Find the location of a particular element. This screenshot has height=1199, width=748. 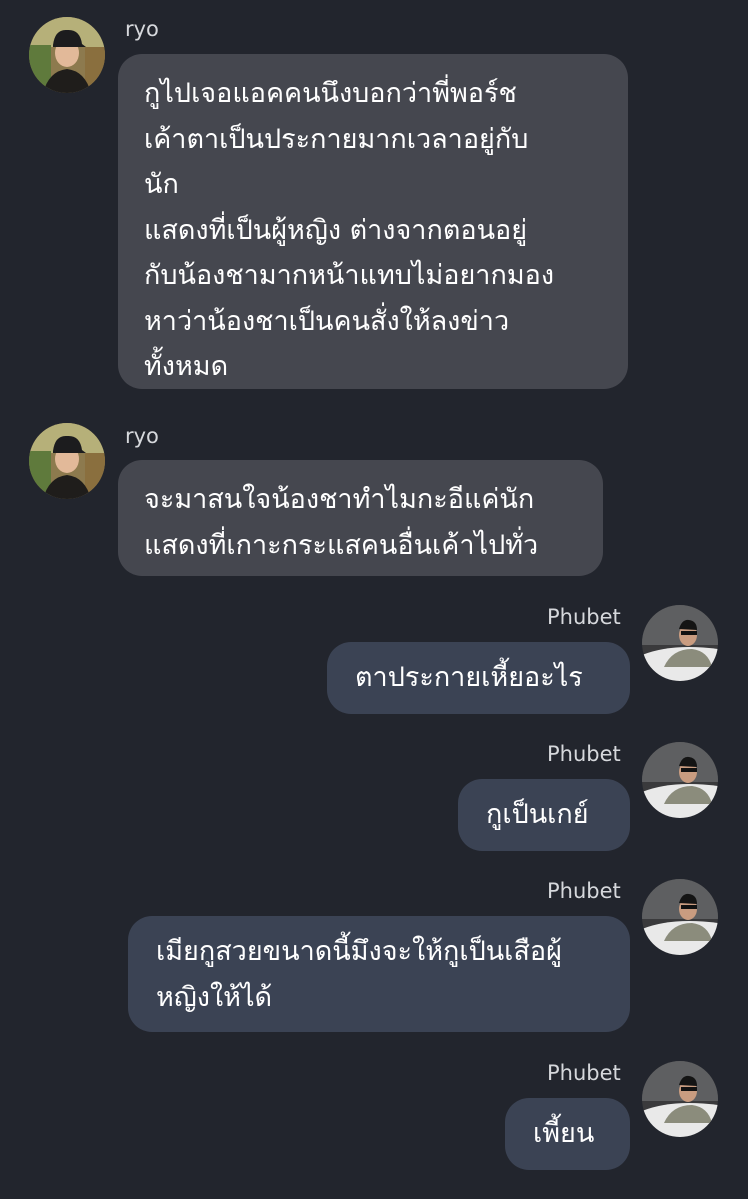

message-bubble-outgoing: ตาประกายเหี้ยอะไร is located at coordinates (478, 678).